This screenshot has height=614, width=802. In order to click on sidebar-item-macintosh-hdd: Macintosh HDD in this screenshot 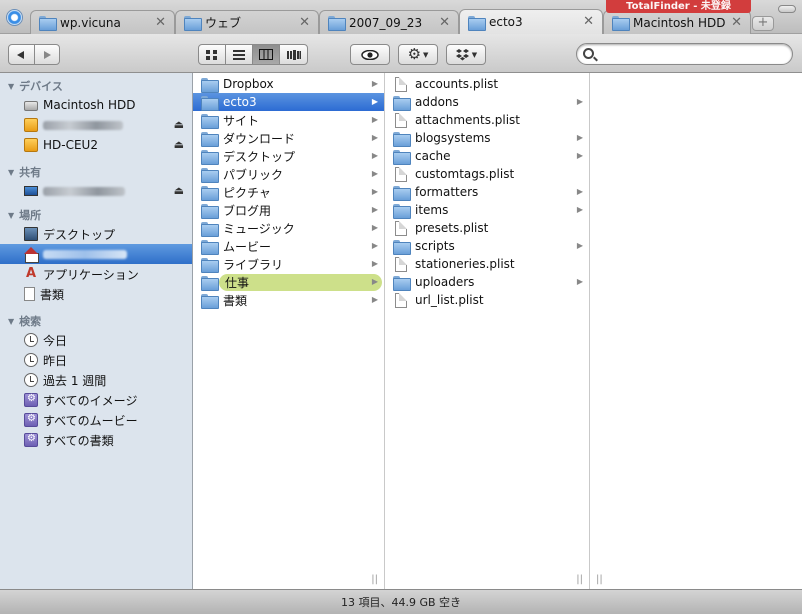, I will do `click(96, 105)`.